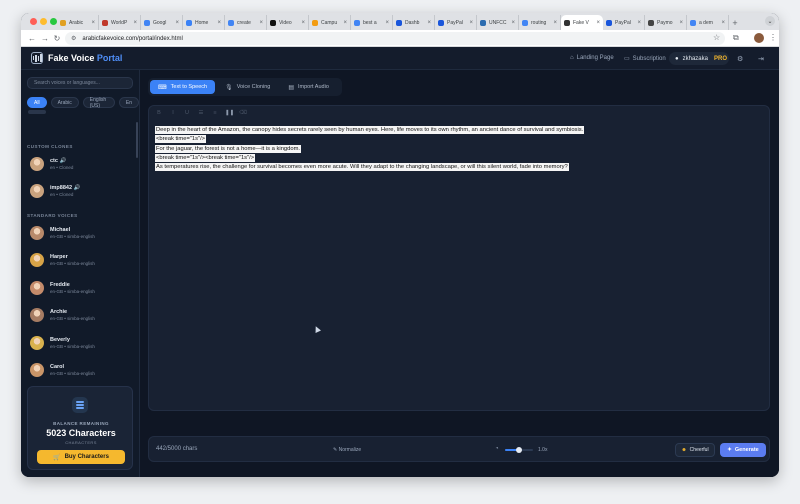 The width and height of the screenshot is (800, 504). I want to click on tab-import-audio: ▤ Import Audio, so click(308, 87).